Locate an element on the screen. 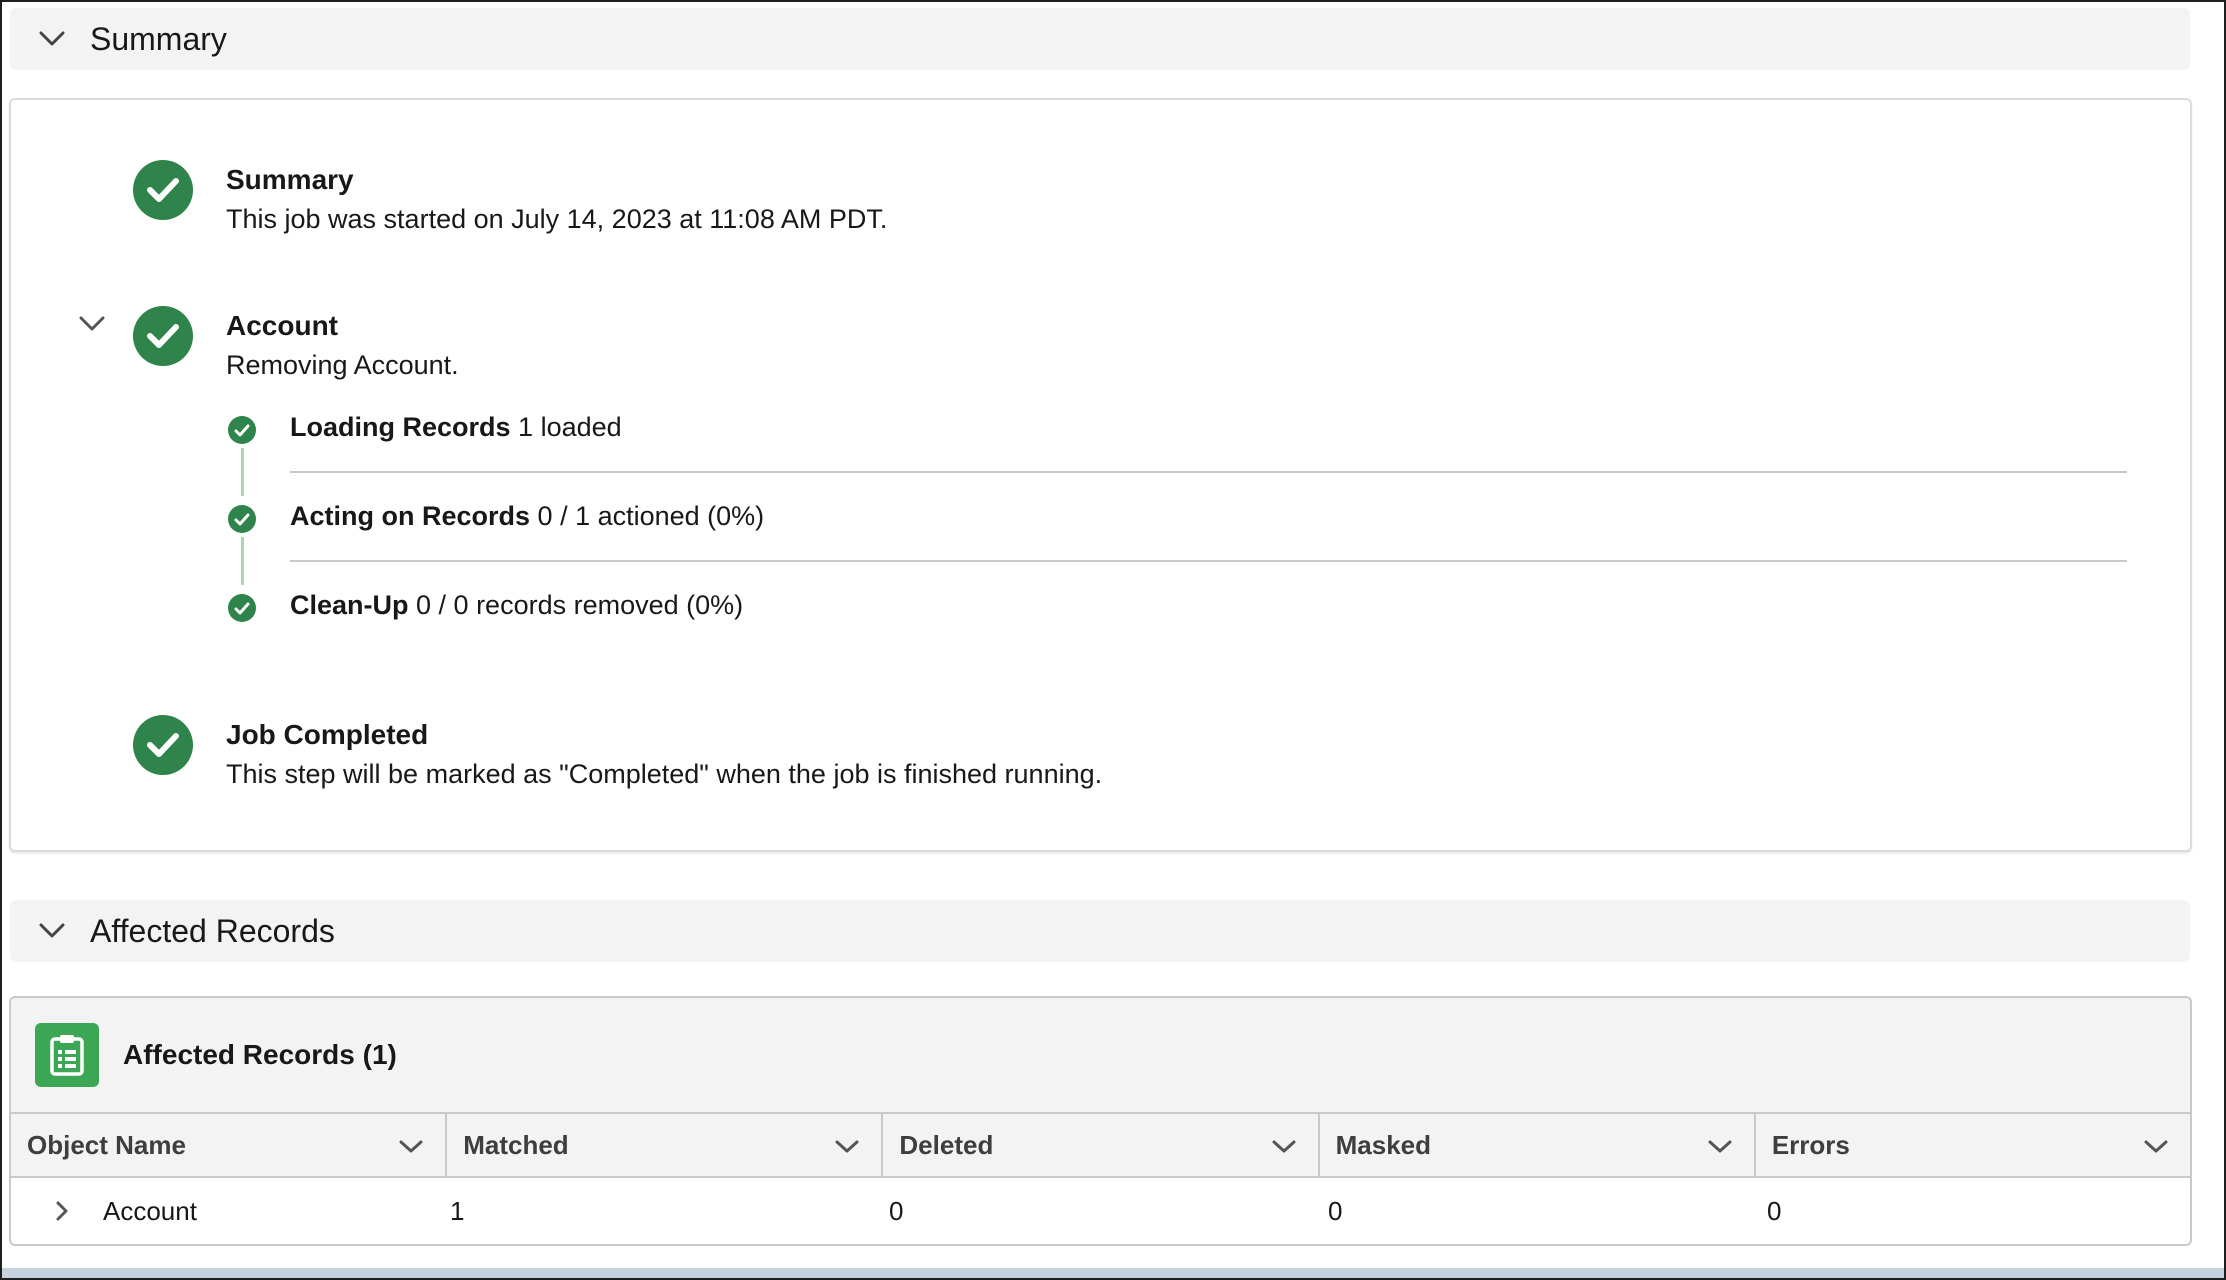  column-header-object-name: Object Name is located at coordinates (229, 1145).